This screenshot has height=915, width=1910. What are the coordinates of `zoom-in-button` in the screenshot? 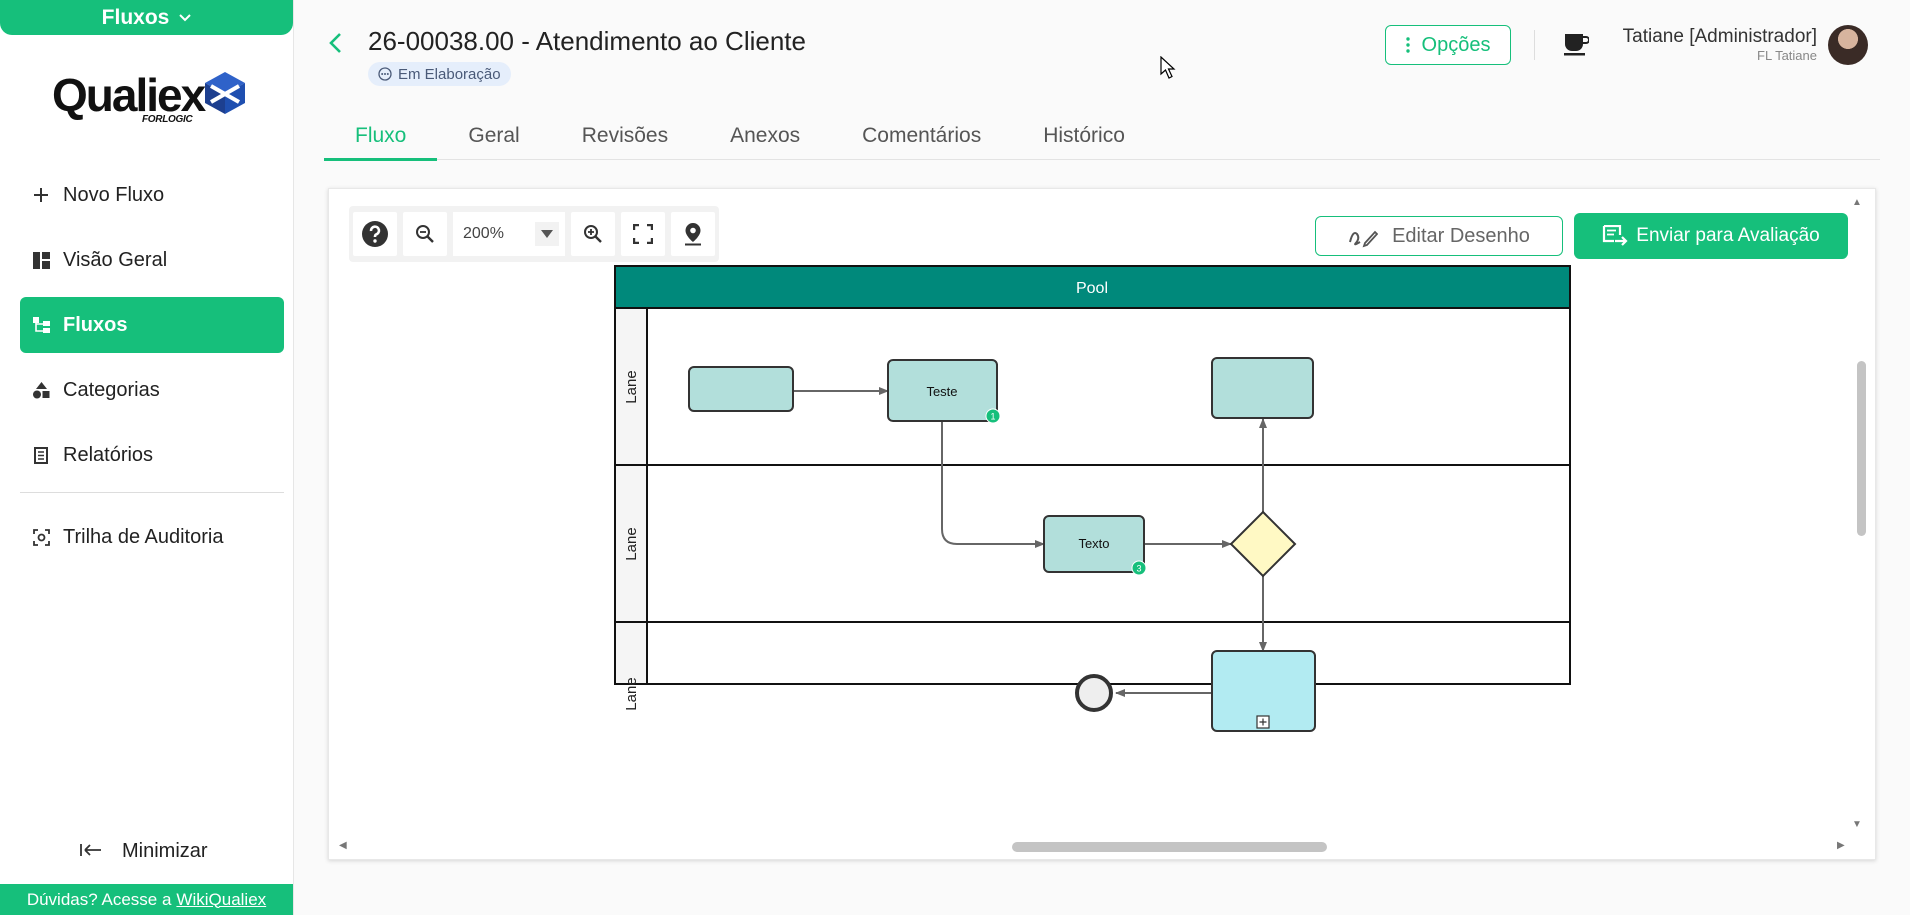 It's located at (593, 234).